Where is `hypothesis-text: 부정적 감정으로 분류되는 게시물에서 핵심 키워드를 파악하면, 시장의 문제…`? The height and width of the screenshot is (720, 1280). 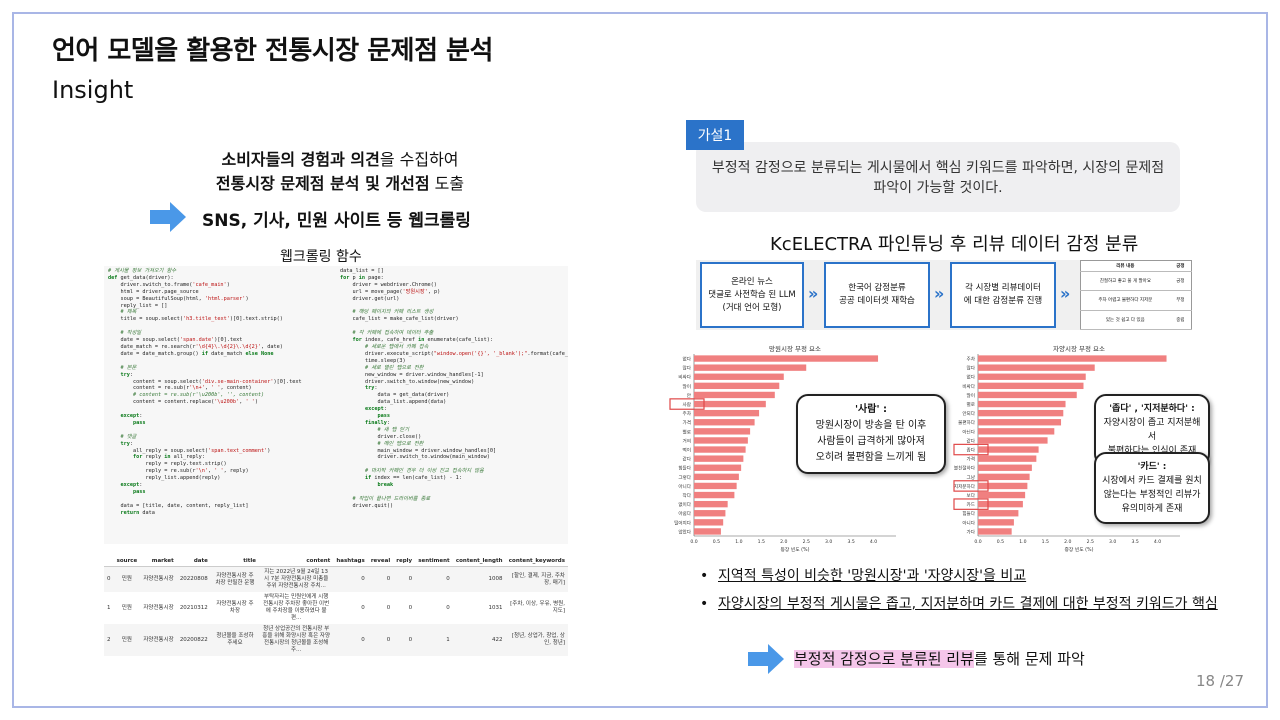
hypothesis-text: 부정적 감정으로 분류되는 게시물에서 핵심 키워드를 파악하면, 시장의 문제… is located at coordinates (938, 178).